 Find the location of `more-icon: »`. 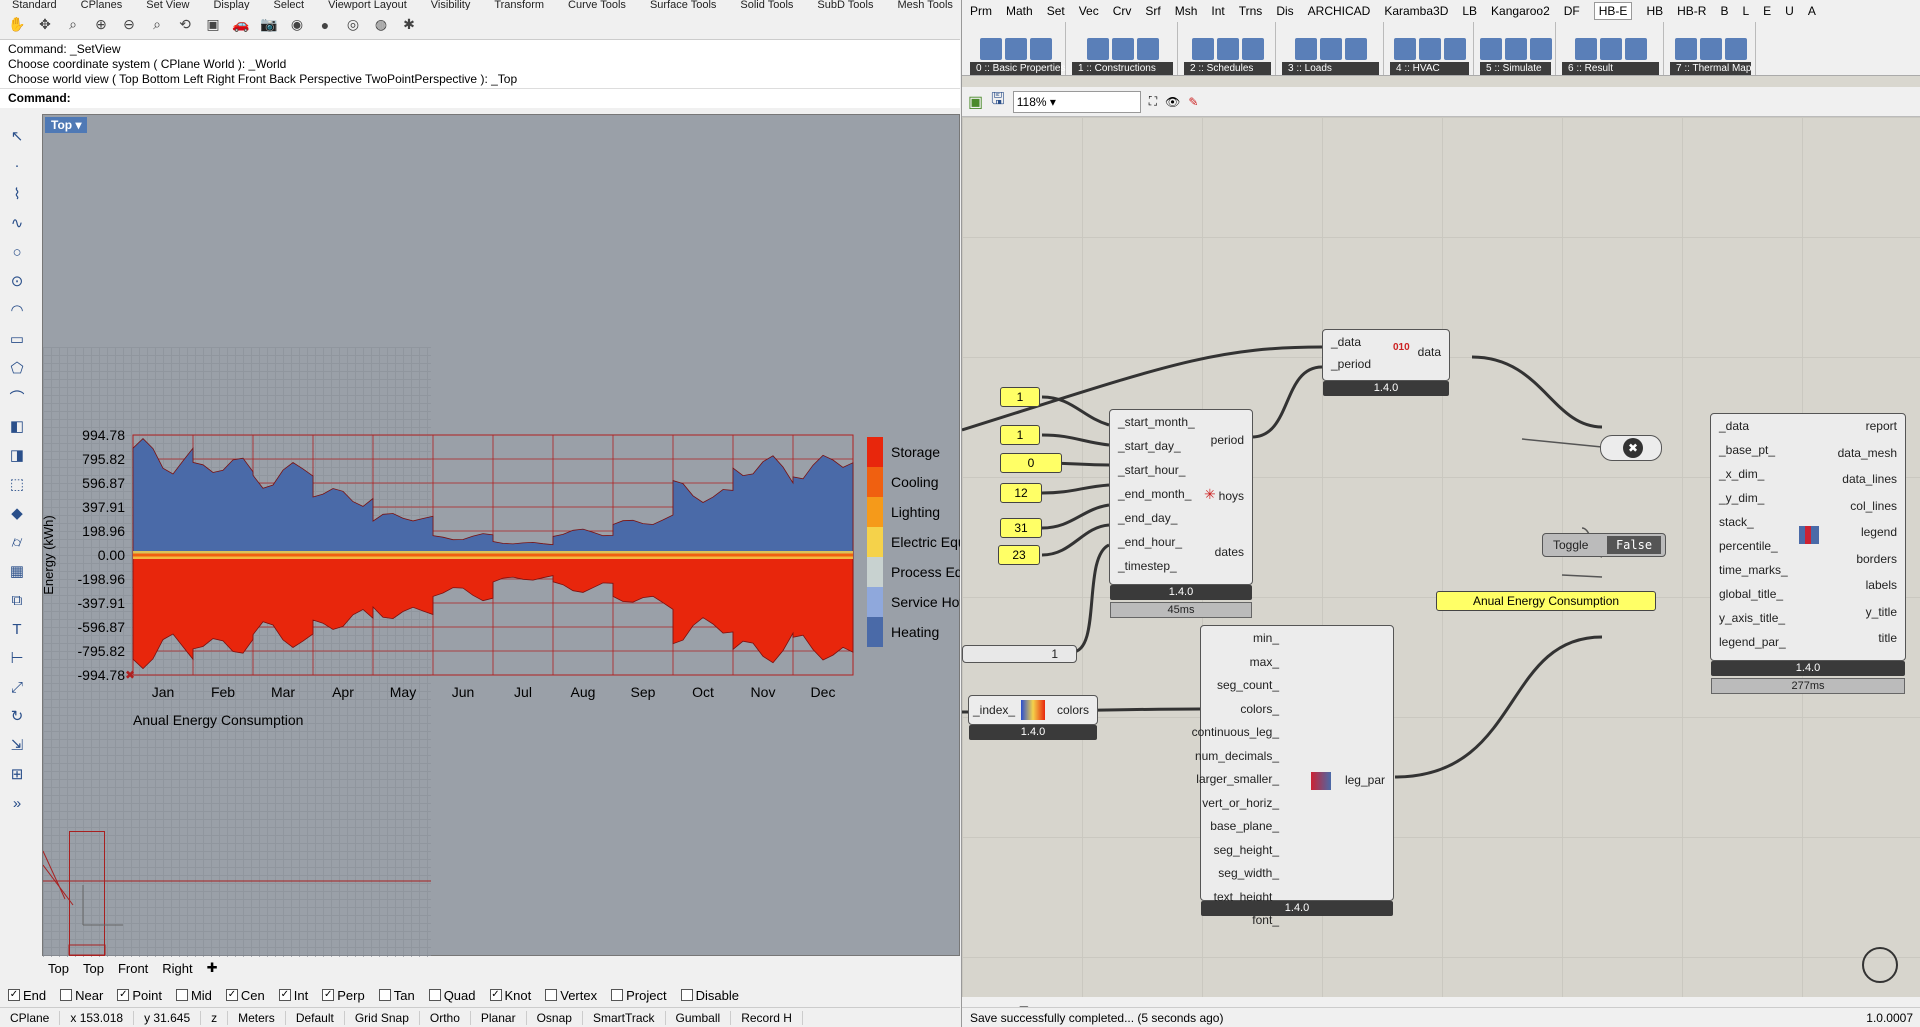

more-icon: » is located at coordinates (17, 803).